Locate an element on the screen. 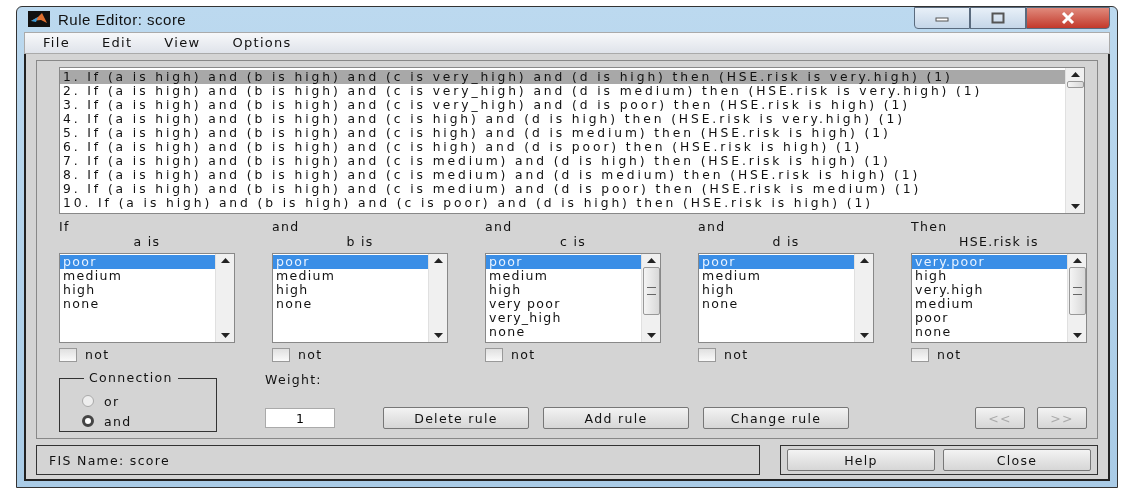 Image resolution: width=1135 pixels, height=495 pixels. term-list: very.poor high very.high medium poor none is located at coordinates (999, 298).